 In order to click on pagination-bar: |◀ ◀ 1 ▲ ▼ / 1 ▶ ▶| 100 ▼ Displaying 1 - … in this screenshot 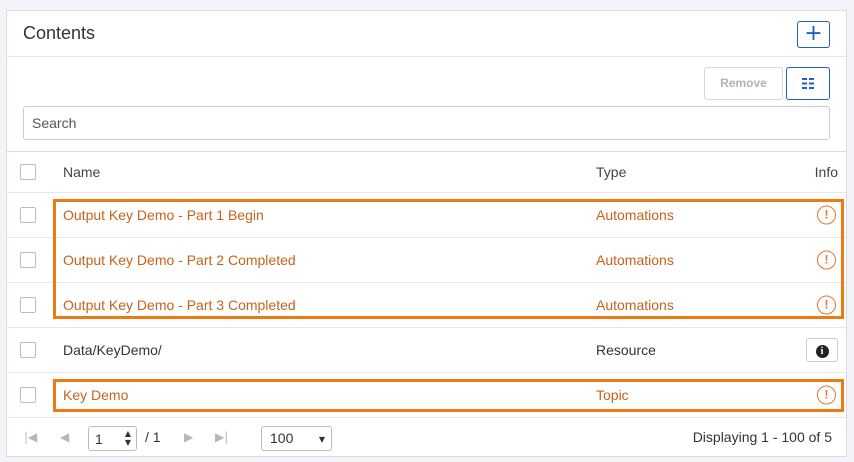, I will do `click(426, 438)`.